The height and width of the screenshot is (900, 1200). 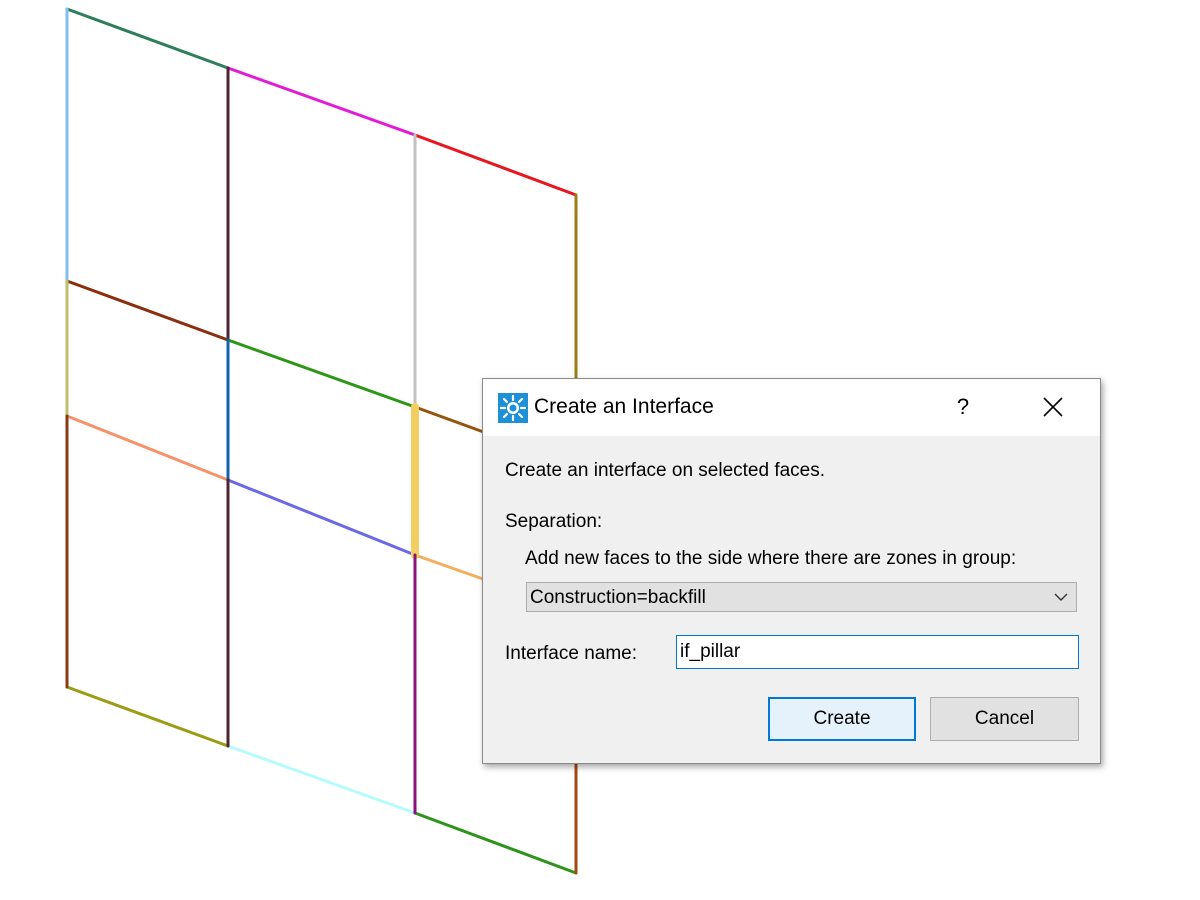 I want to click on group-select-value: Construction=backfill, so click(x=618, y=597).